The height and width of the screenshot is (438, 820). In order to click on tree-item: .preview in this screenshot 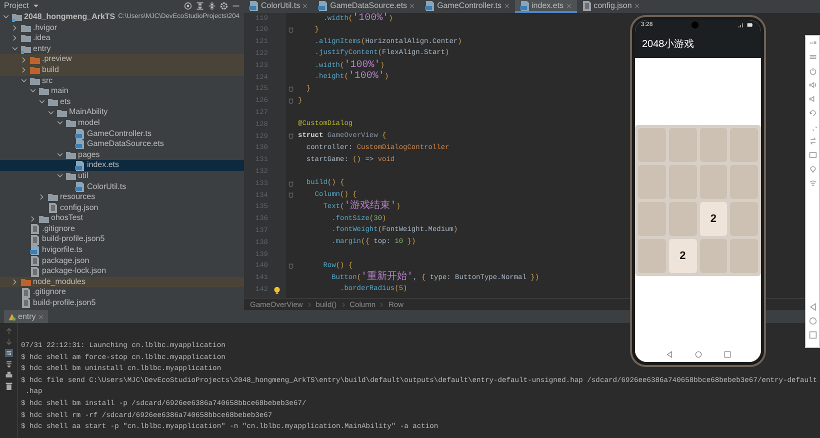, I will do `click(122, 59)`.